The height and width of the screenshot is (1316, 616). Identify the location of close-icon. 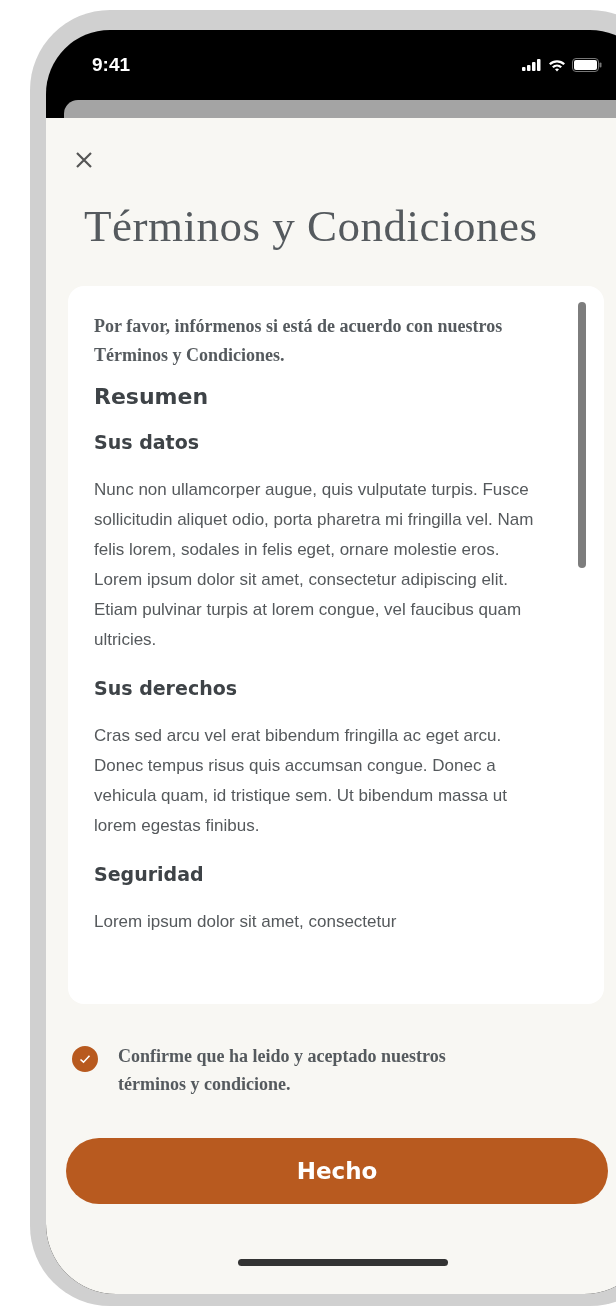
(84, 160).